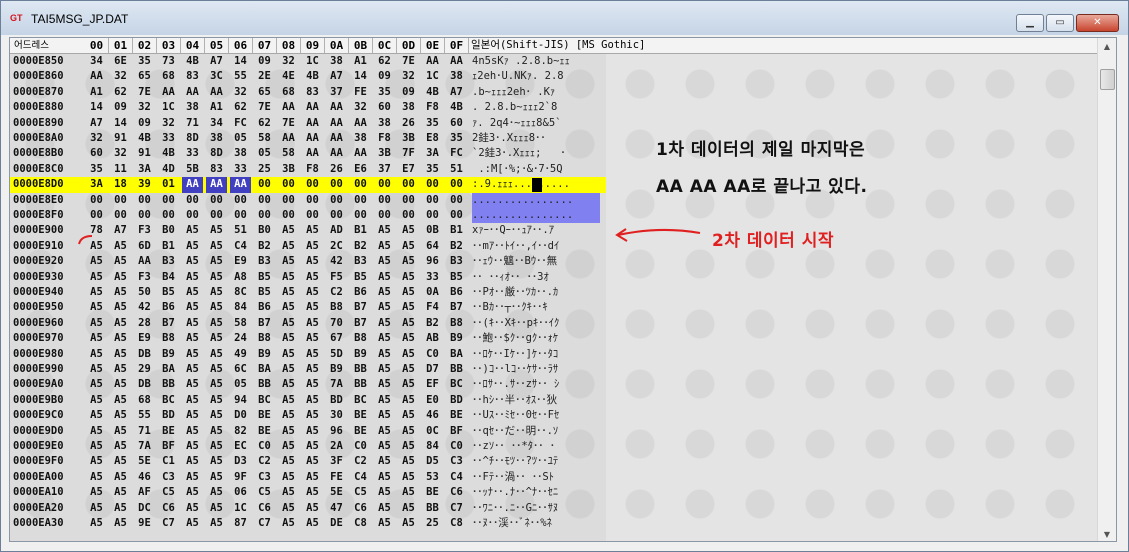  Describe the element at coordinates (144, 292) in the screenshot. I see `byte-cell: 50` at that location.